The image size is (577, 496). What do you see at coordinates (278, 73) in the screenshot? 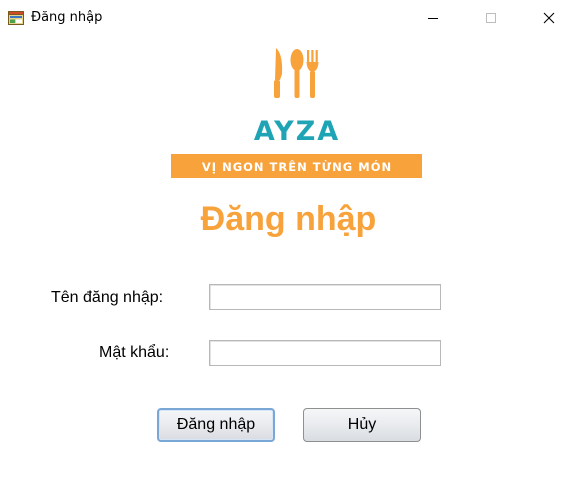
I see `knife-icon` at bounding box center [278, 73].